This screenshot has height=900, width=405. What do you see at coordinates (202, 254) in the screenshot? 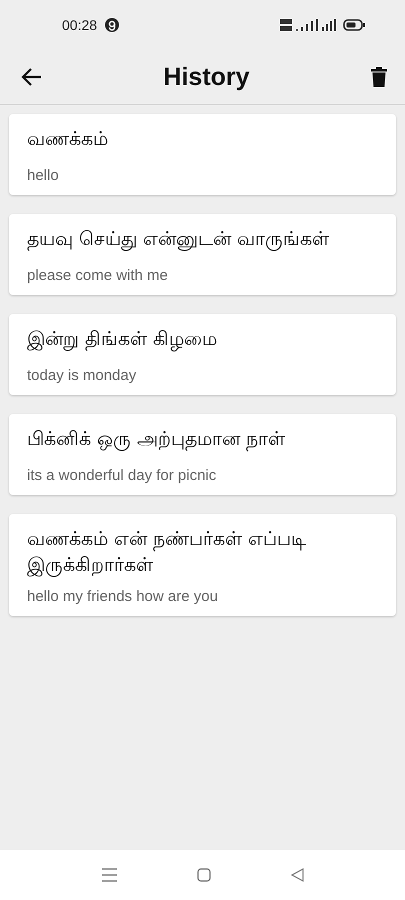
I see `history-card: தயவு செய்து என்னுடன் வாருங்கள் please come with me` at bounding box center [202, 254].